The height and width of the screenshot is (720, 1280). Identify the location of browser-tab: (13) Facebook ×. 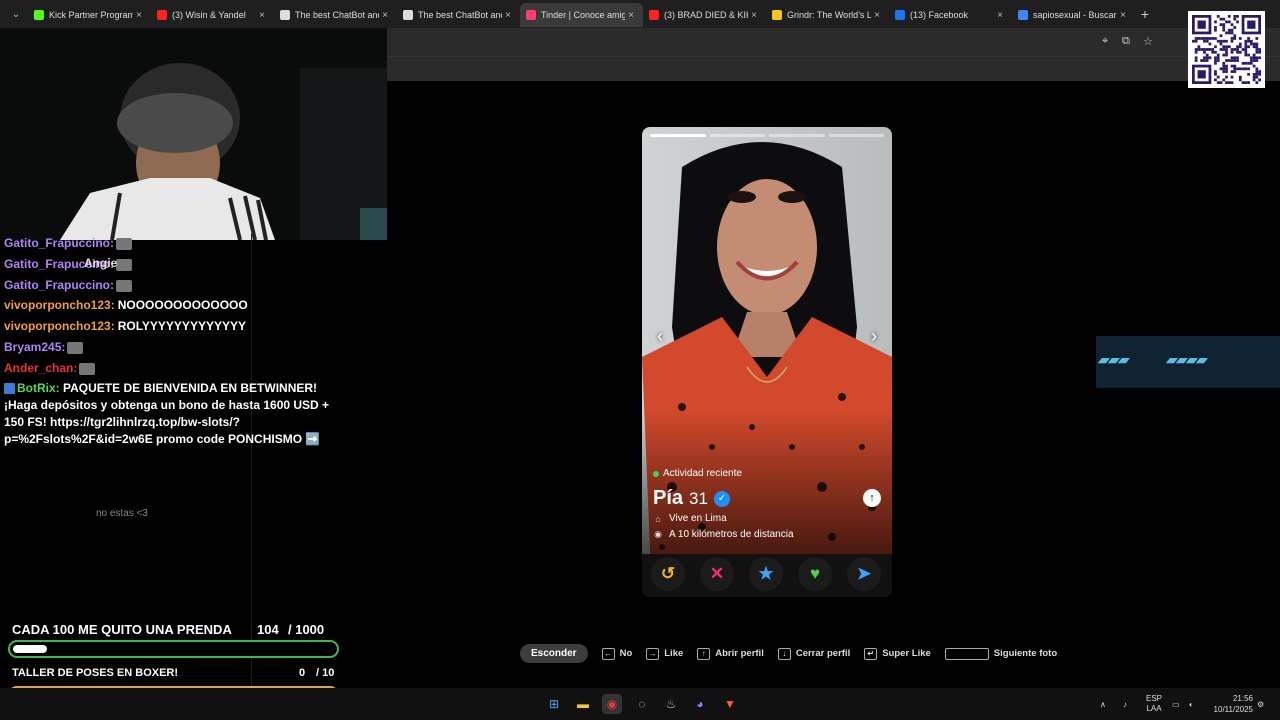
(950, 15).